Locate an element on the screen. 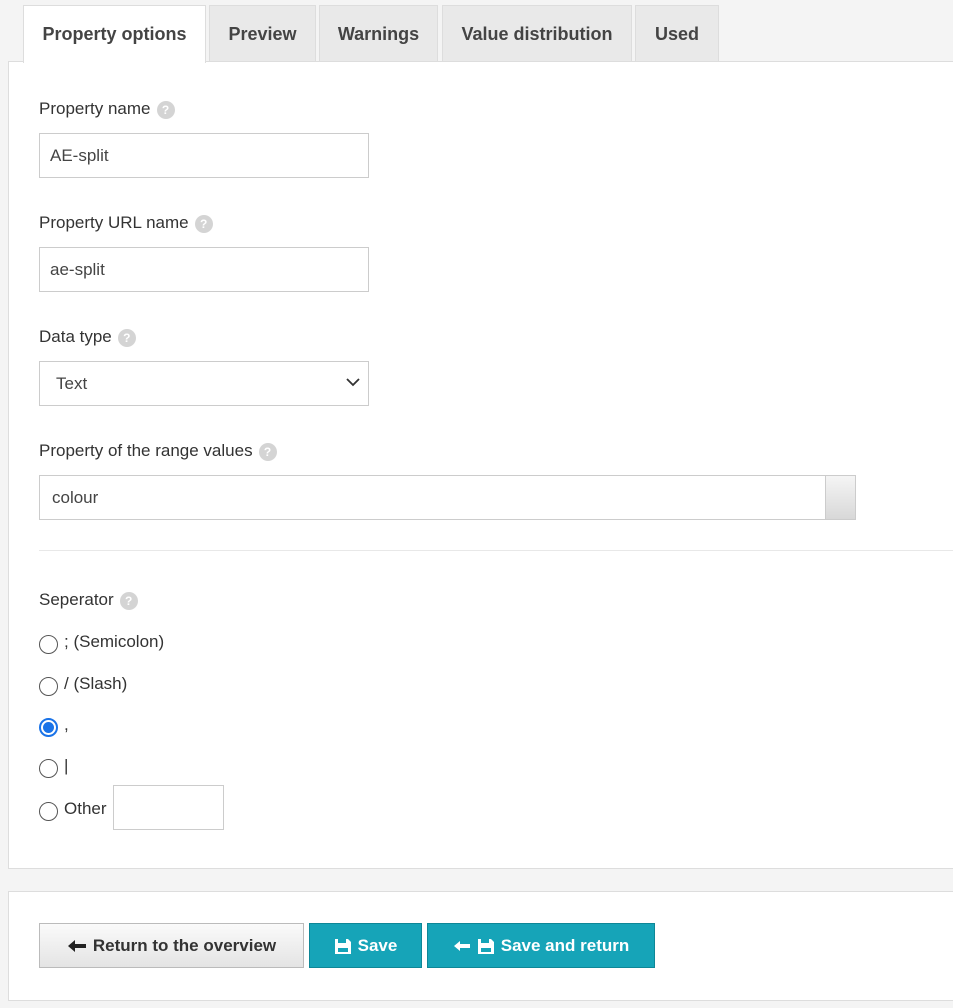 The height and width of the screenshot is (1008, 953). tab-label: Property options is located at coordinates (114, 34).